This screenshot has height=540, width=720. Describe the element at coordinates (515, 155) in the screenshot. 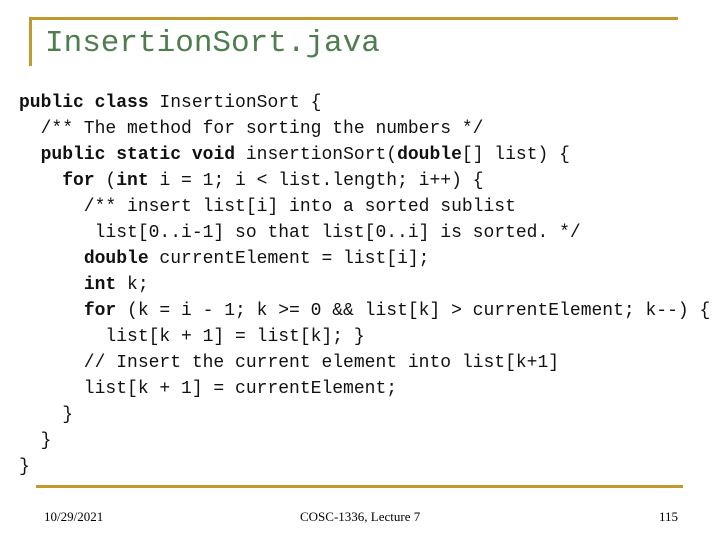

I see `code-text: [] list) {` at that location.